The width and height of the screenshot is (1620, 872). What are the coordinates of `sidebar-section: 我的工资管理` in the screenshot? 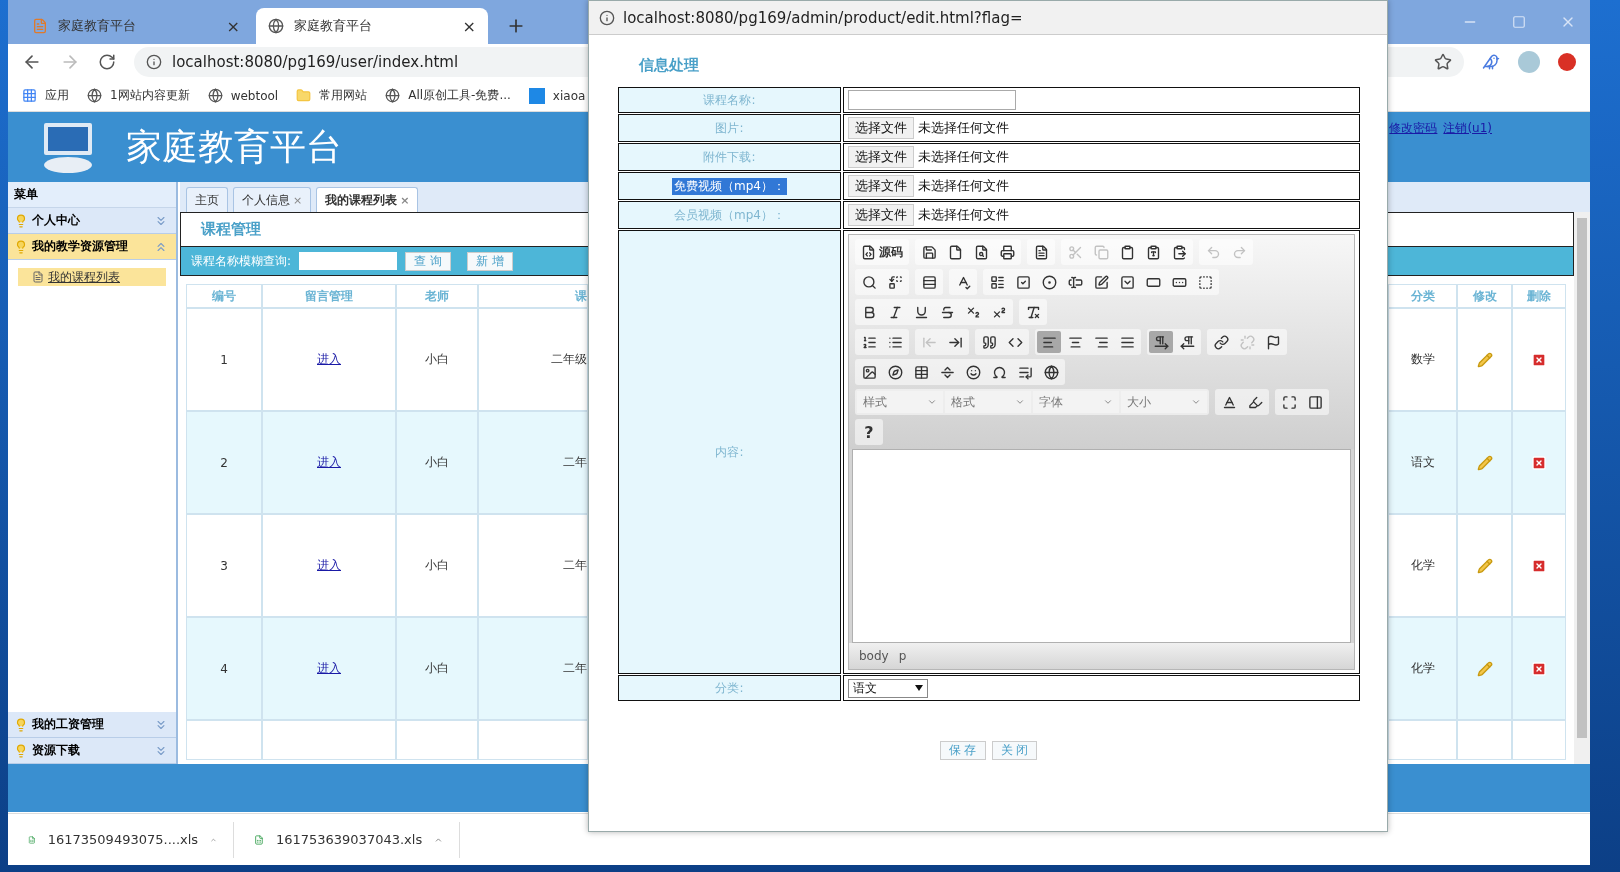 It's located at (92, 725).